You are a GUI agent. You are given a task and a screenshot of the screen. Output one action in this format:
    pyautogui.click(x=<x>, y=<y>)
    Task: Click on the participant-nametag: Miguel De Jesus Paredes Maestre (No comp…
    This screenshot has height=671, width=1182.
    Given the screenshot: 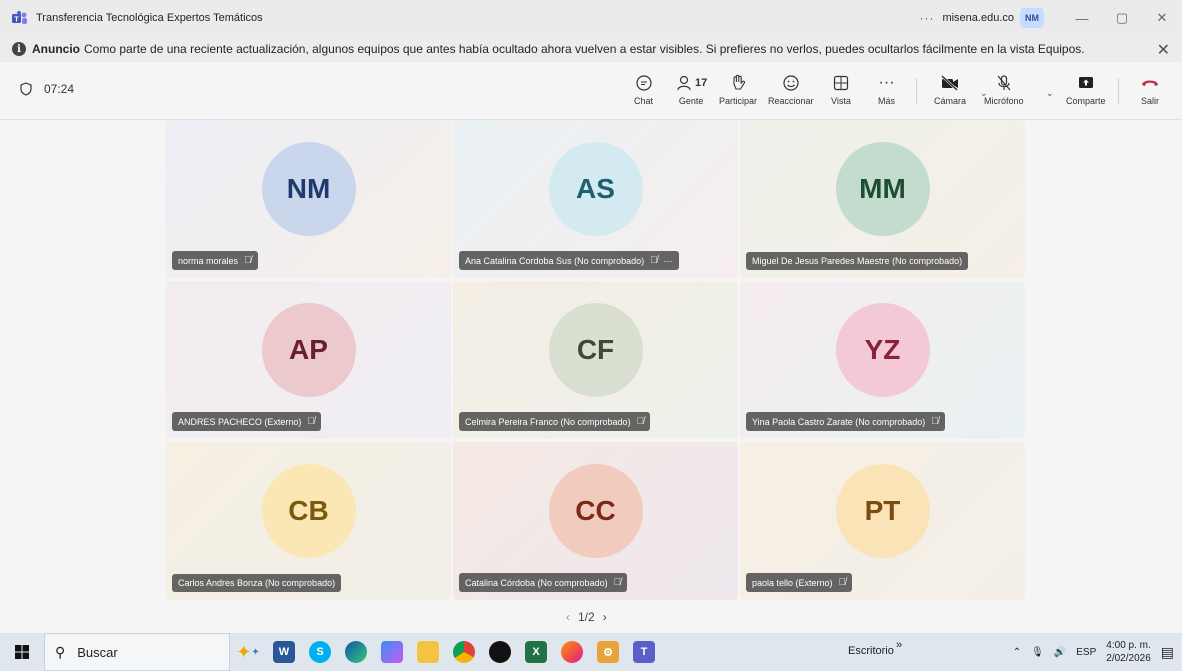 What is the action you would take?
    pyautogui.click(x=857, y=261)
    